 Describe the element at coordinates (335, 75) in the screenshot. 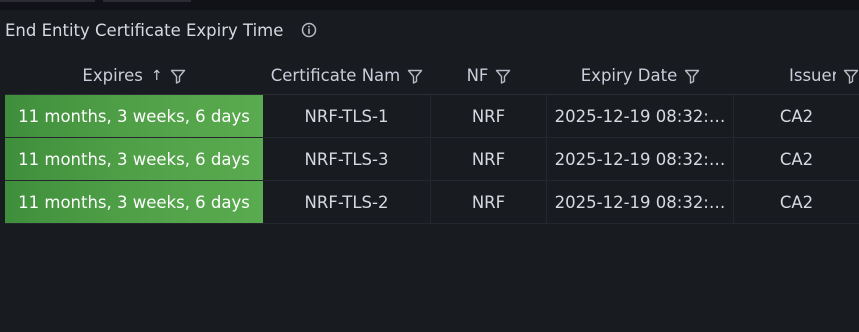

I see `column-label: Certificate Nam` at that location.